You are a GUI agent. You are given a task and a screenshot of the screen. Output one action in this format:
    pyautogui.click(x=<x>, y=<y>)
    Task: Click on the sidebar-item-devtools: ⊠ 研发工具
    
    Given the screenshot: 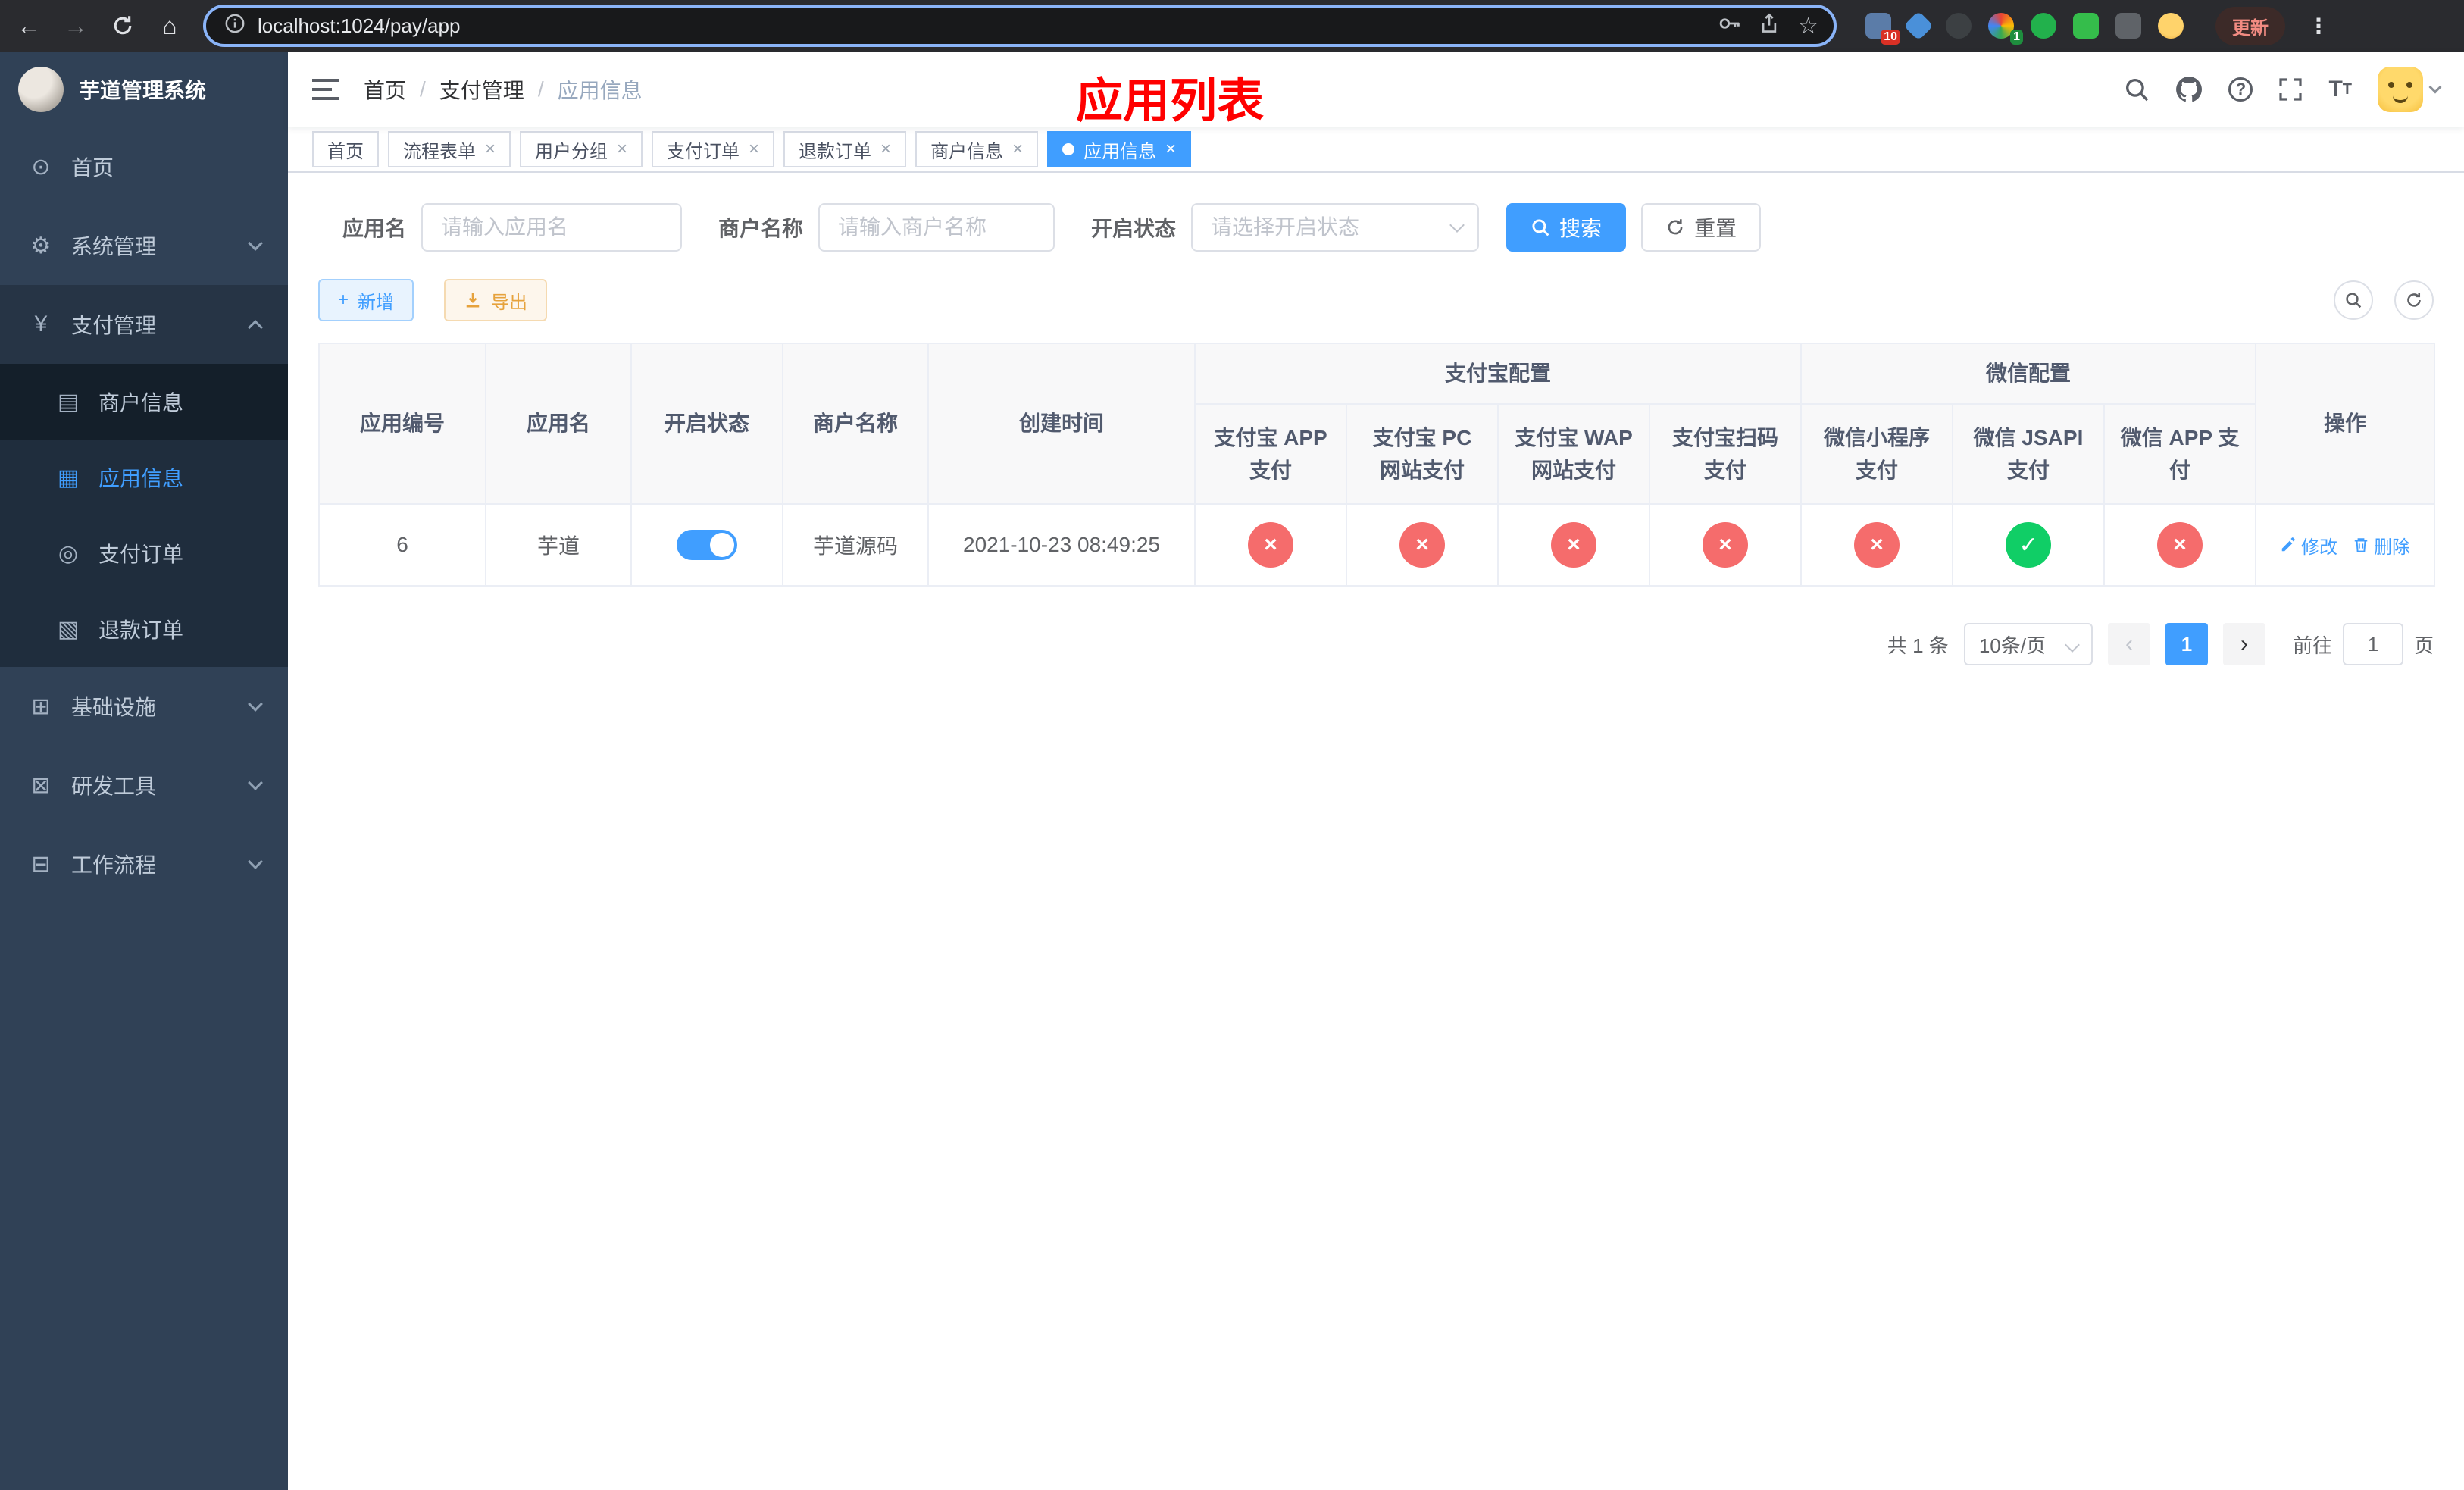 What is the action you would take?
    pyautogui.click(x=144, y=785)
    